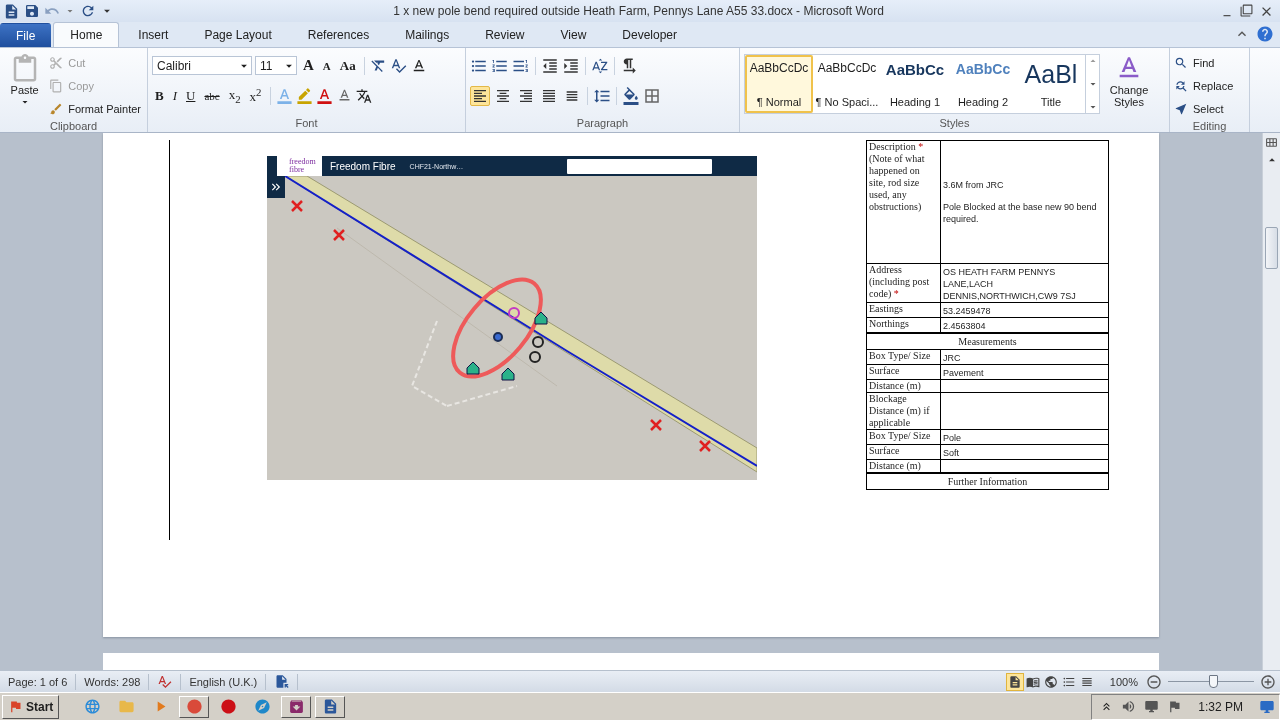 Image resolution: width=1280 pixels, height=720 pixels. What do you see at coordinates (903, 386) in the screenshot?
I see `row-label: Distance (m)` at bounding box center [903, 386].